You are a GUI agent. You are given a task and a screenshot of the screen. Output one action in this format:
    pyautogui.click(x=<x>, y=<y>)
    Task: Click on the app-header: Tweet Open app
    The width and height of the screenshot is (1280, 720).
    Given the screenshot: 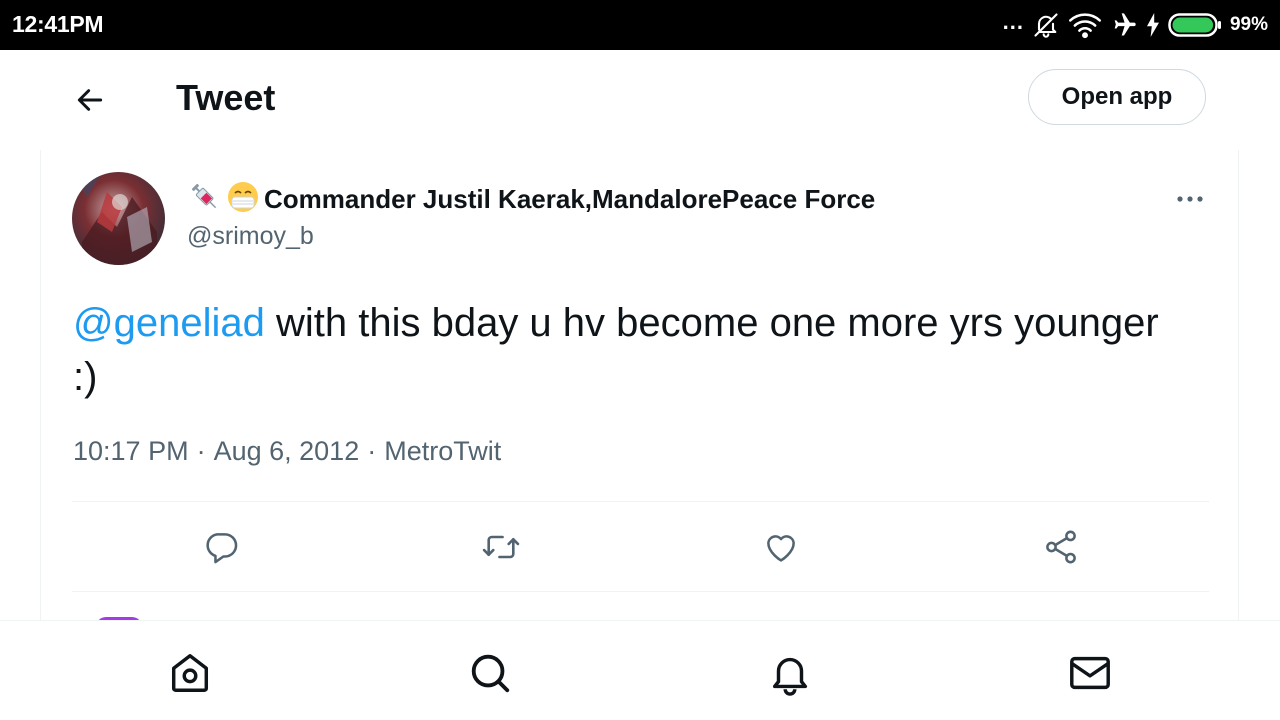 What is the action you would take?
    pyautogui.click(x=640, y=100)
    